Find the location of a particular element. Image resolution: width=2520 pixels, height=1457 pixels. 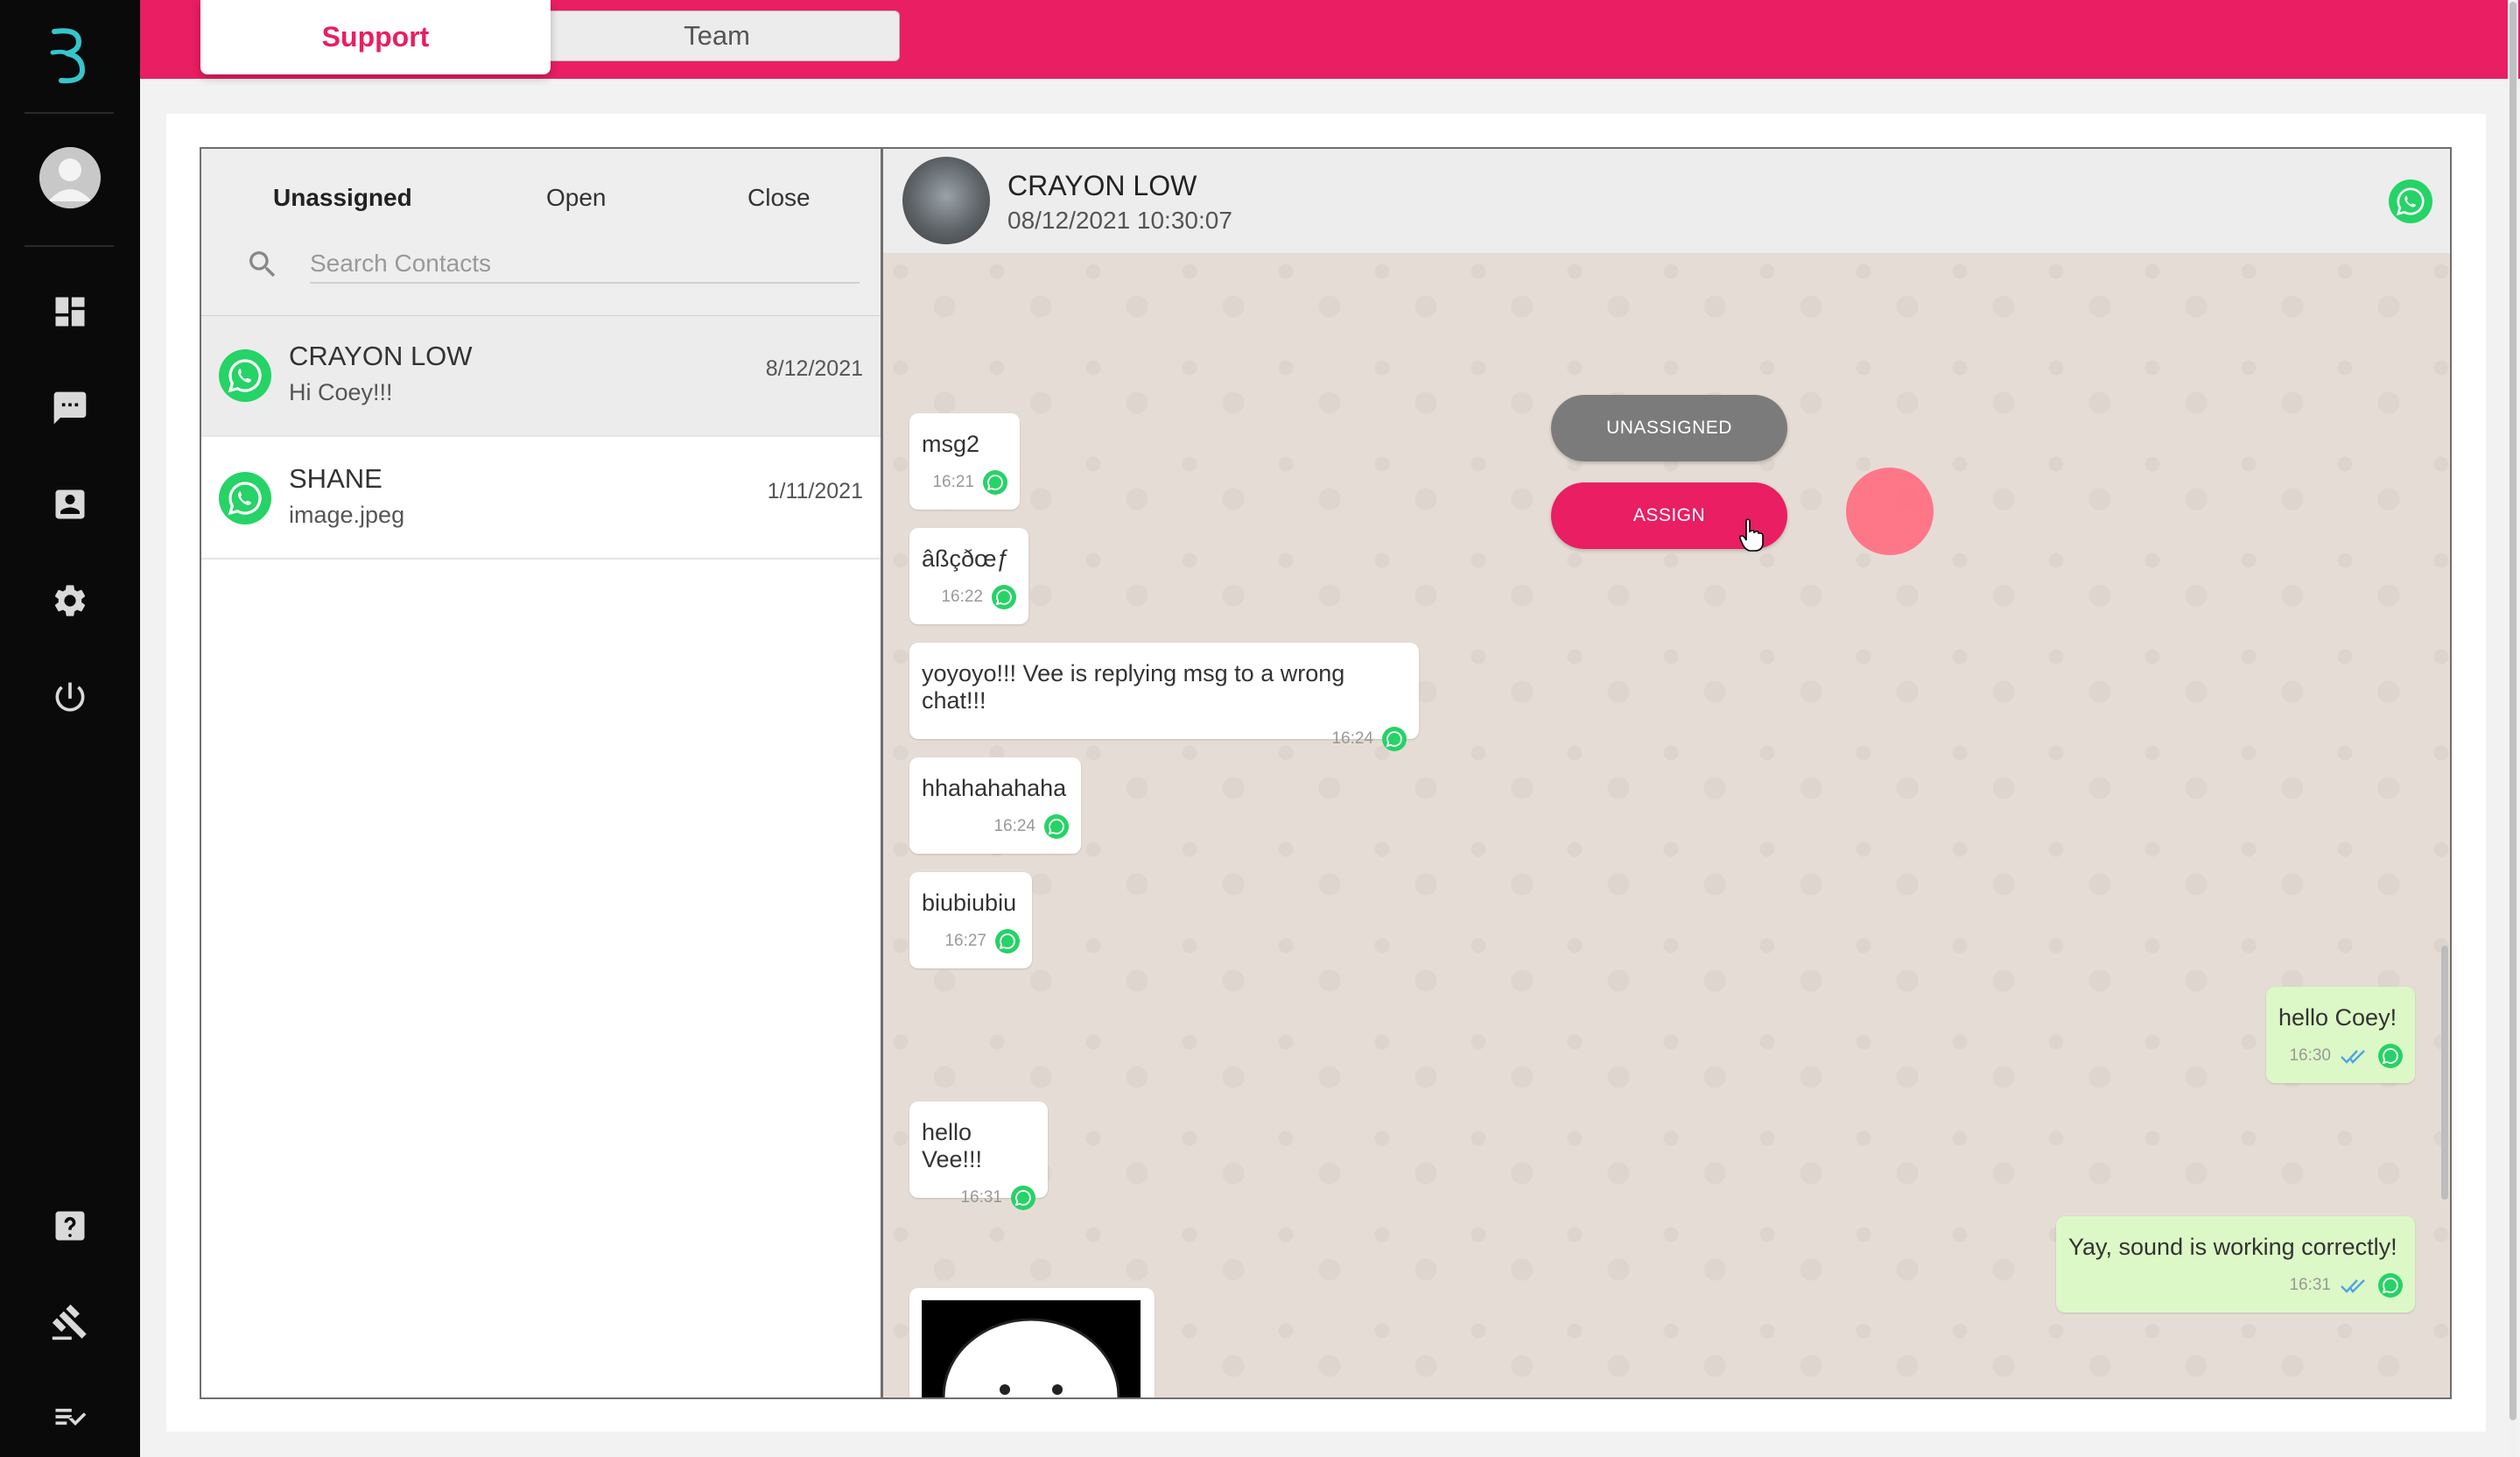

message-text: msg2 is located at coordinates (951, 444).